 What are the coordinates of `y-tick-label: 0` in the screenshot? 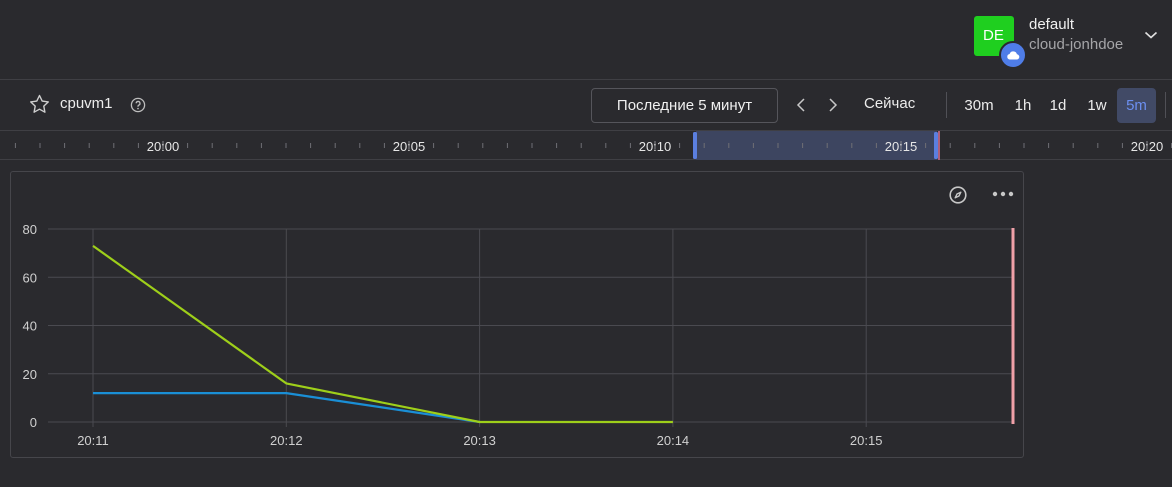 It's located at (33, 422).